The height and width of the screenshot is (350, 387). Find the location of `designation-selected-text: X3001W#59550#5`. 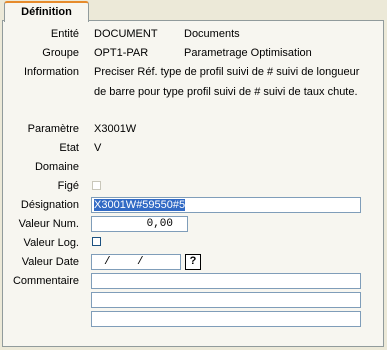

designation-selected-text: X3001W#59550#5 is located at coordinates (140, 205).